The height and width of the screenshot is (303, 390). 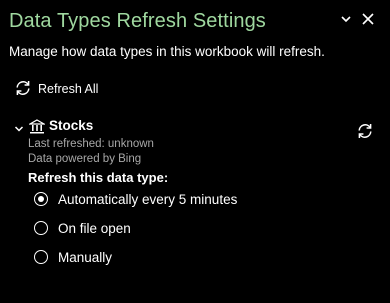 I want to click on data-source-text: Data powered by Bing, so click(x=85, y=159).